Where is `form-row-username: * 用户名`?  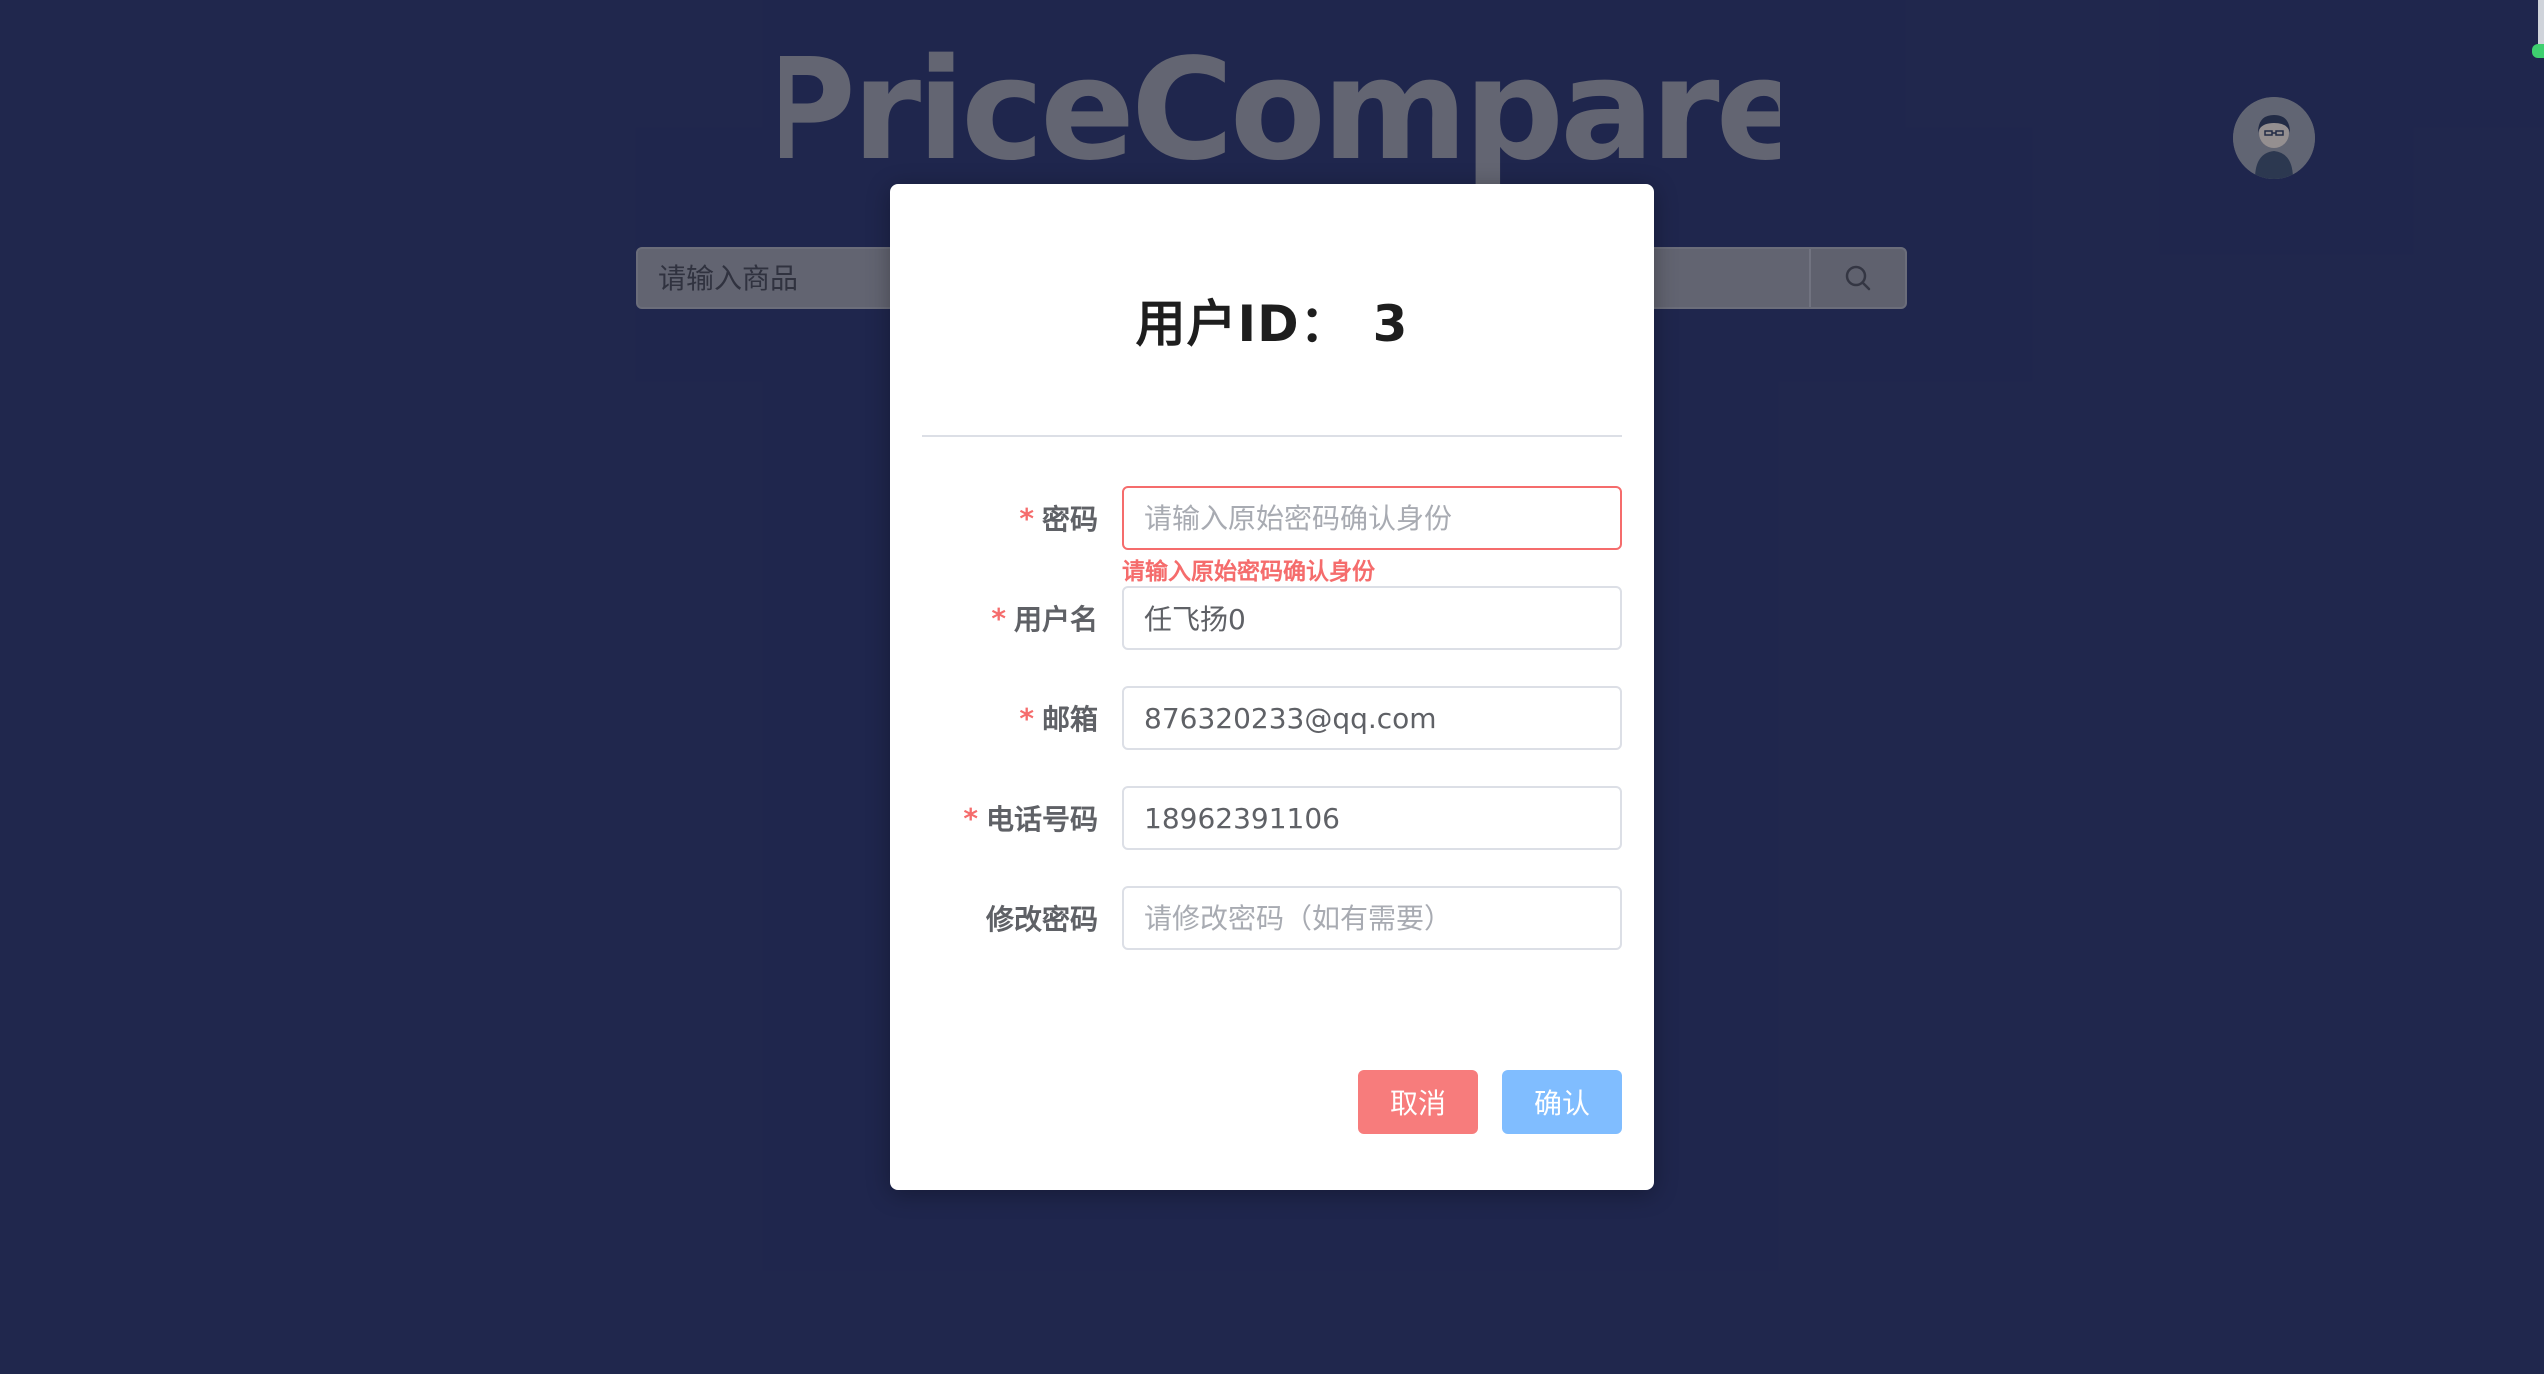 form-row-username: * 用户名 is located at coordinates (1272, 618).